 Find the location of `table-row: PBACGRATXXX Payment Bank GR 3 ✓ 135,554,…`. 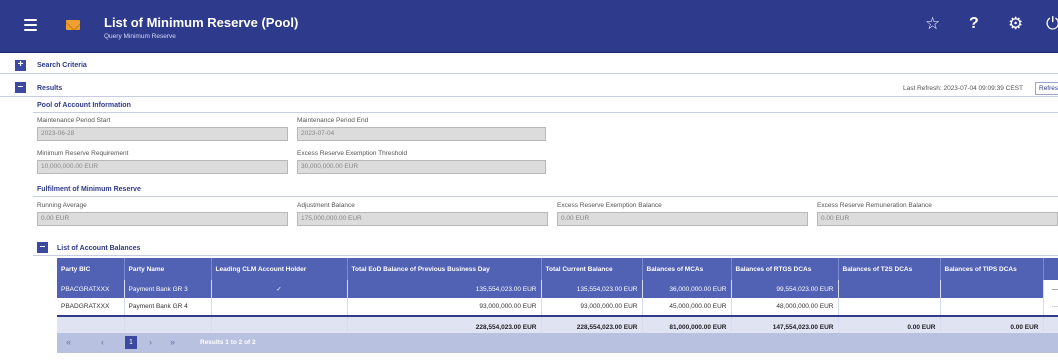

table-row: PBACGRATXXX Payment Bank GR 3 ✓ 135,554,… is located at coordinates (557, 289).